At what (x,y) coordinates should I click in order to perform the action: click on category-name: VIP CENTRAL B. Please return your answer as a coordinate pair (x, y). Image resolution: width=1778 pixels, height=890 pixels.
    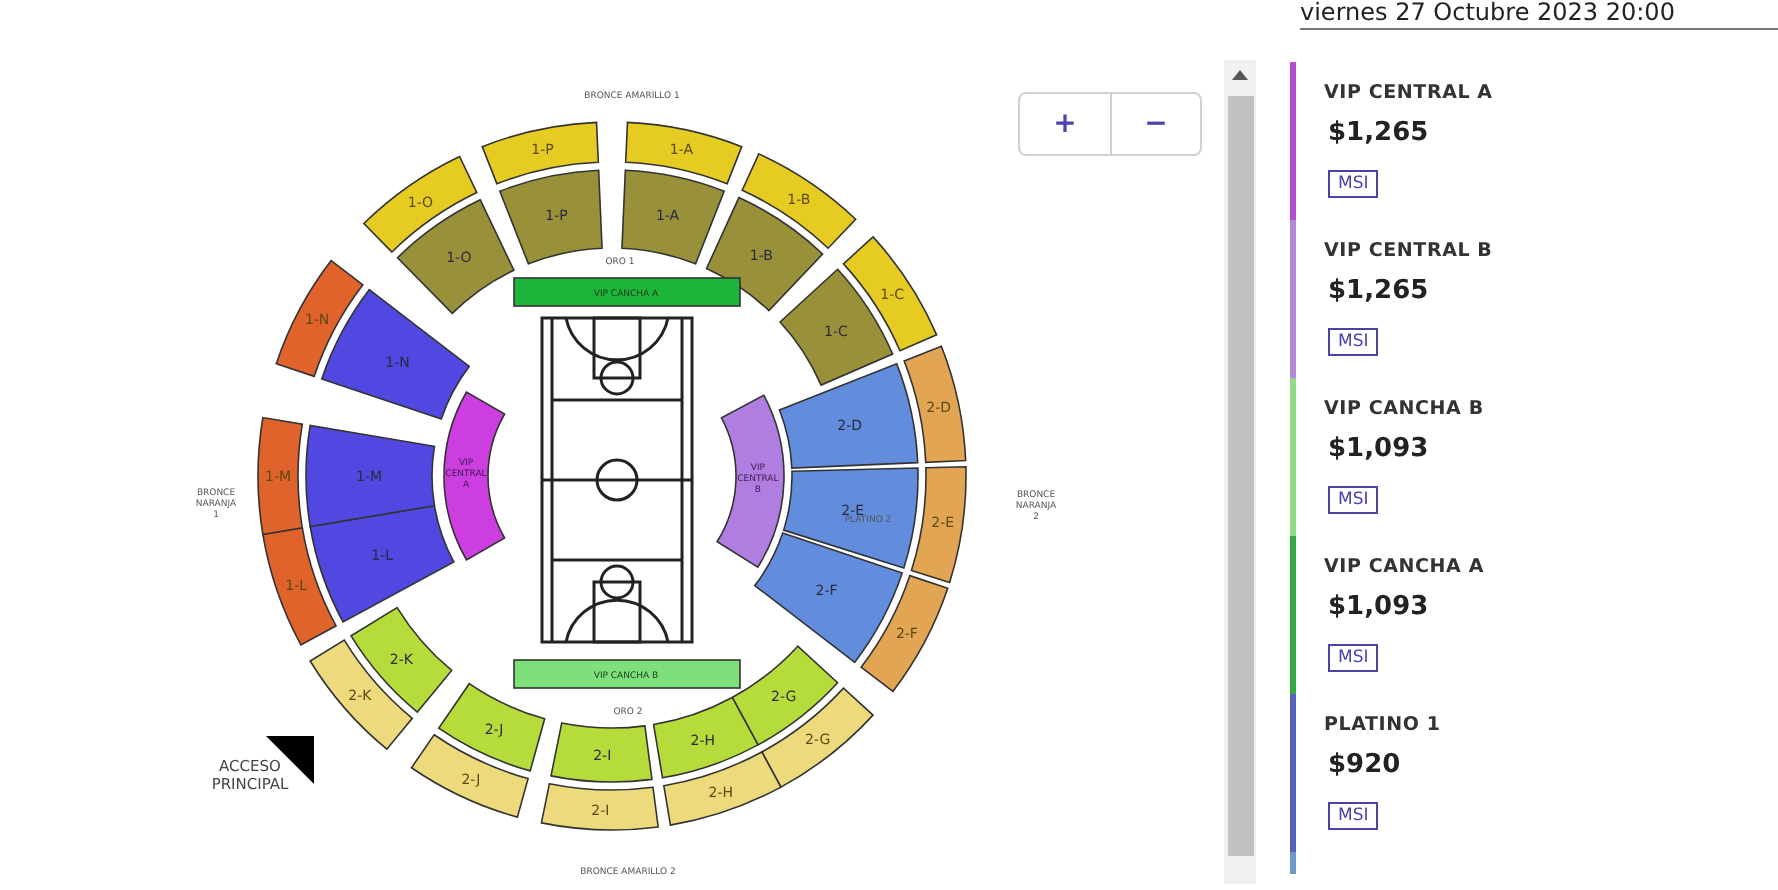
    Looking at the image, I should click on (1409, 251).